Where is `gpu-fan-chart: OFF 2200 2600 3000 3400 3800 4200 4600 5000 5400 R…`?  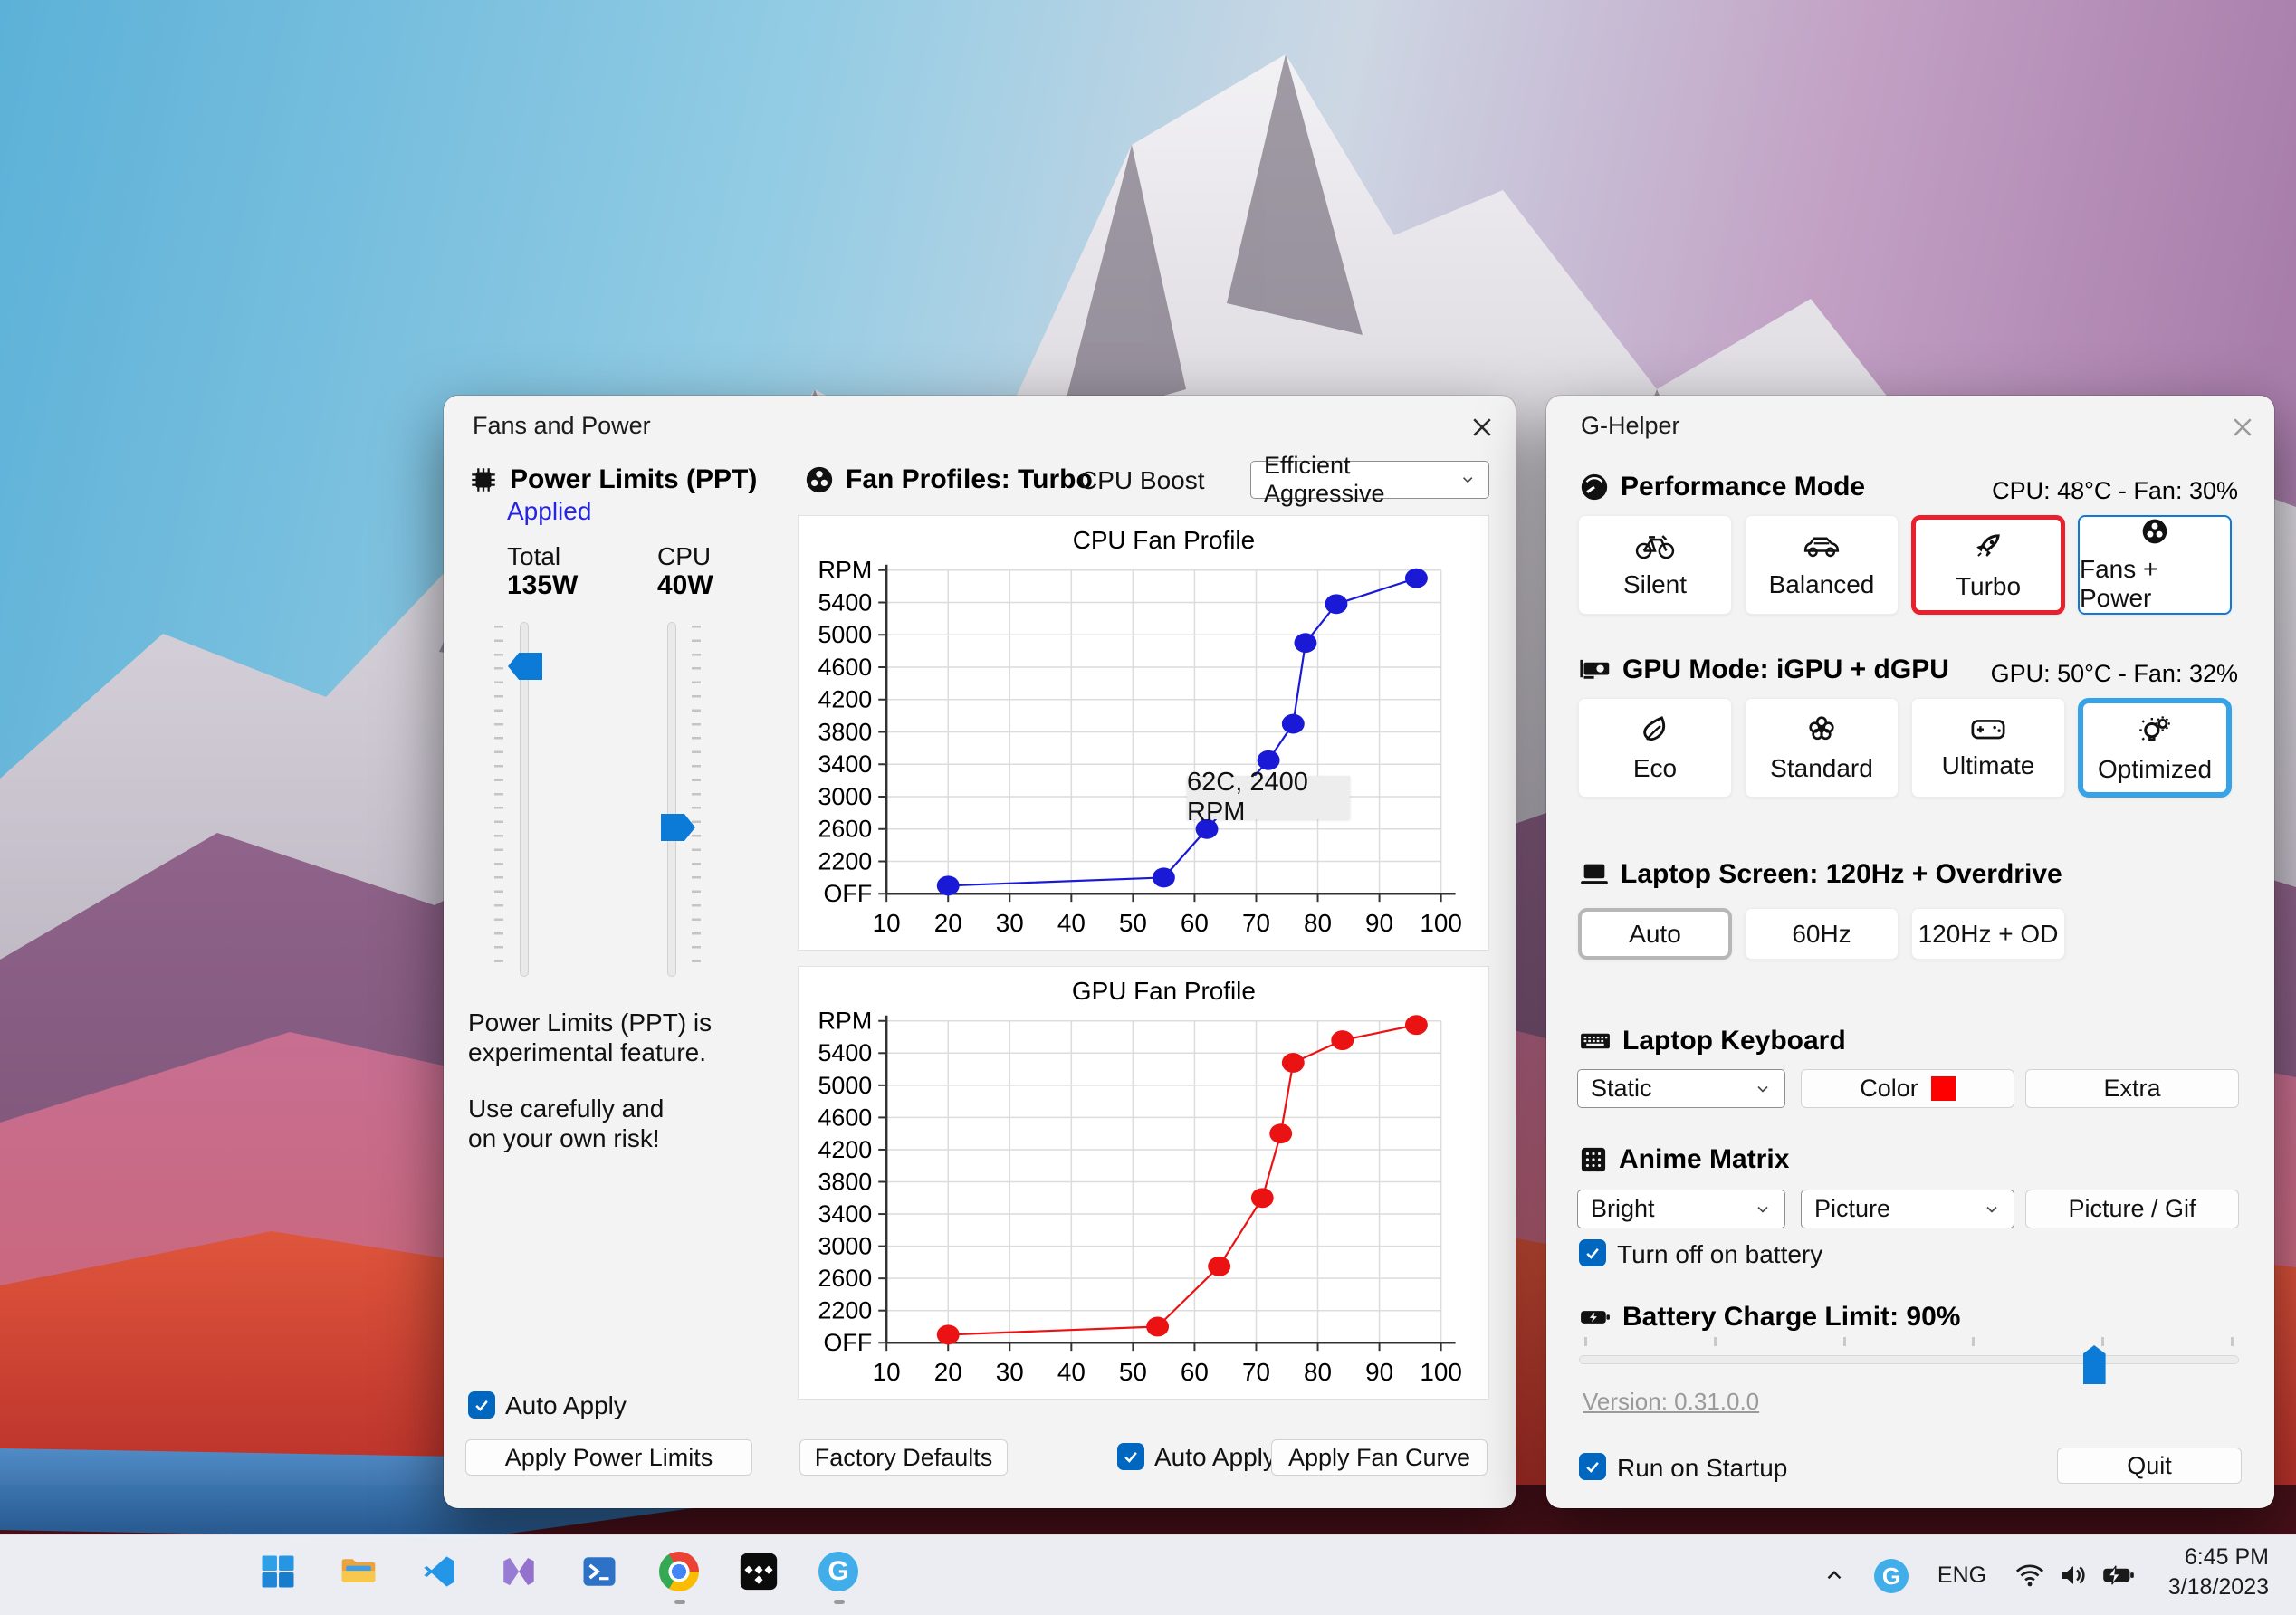
gpu-fan-chart: OFF 2200 2600 3000 3400 3800 4200 4600 5000 5400 R… is located at coordinates (1143, 1183).